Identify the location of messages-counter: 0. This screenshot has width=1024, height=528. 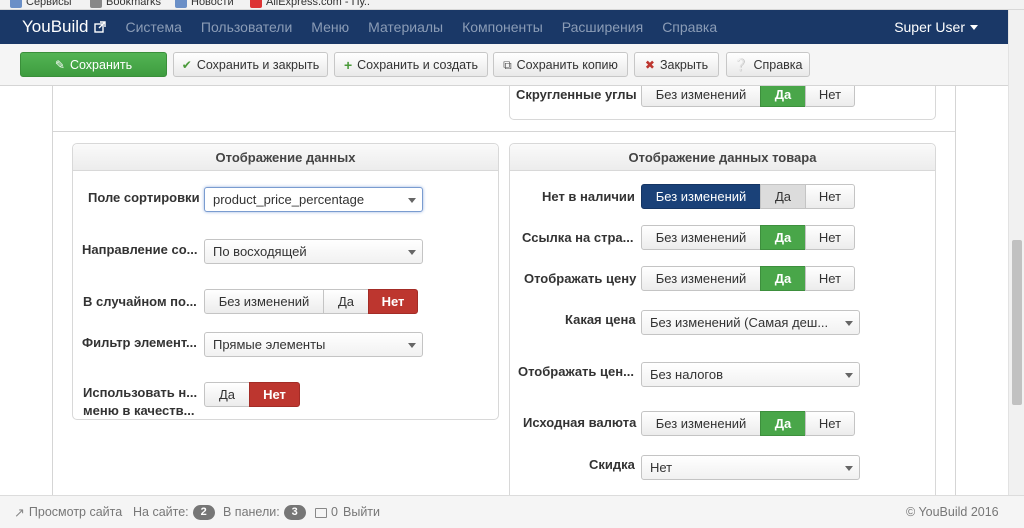
(326, 512).